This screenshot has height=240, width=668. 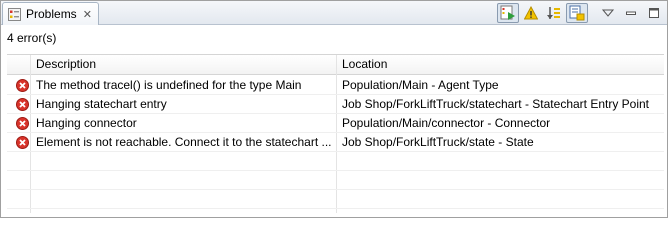 I want to click on close-icon: ✕, so click(x=87, y=14).